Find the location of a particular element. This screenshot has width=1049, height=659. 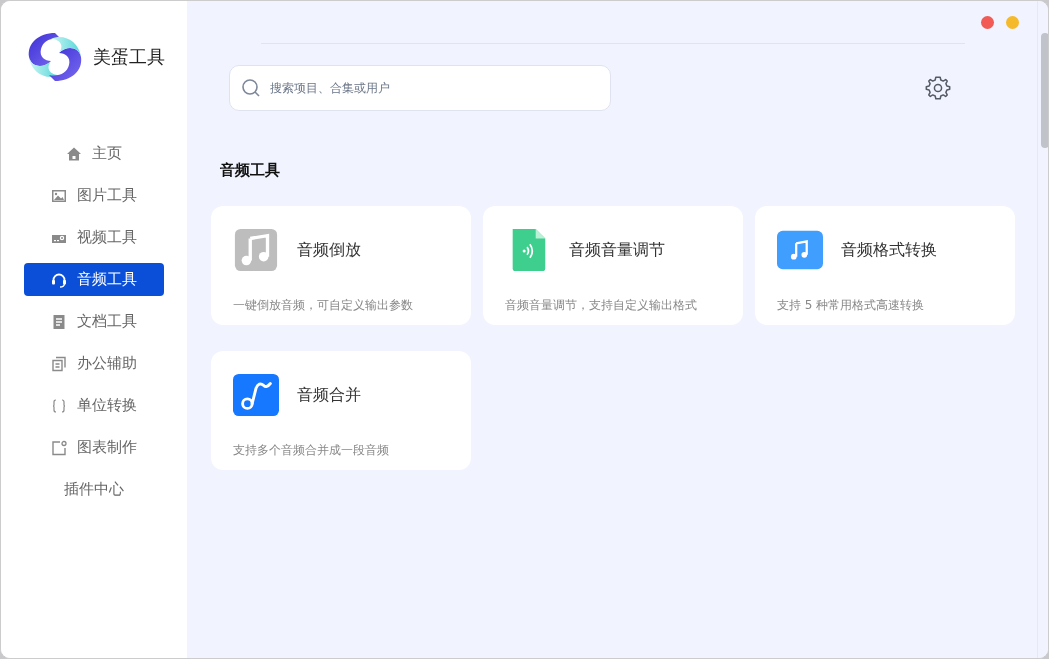

image-icon is located at coordinates (59, 195).